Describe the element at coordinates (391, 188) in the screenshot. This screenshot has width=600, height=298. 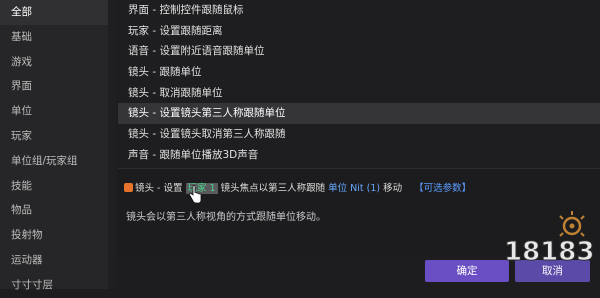
I see `syntax-suffix: 移动` at that location.